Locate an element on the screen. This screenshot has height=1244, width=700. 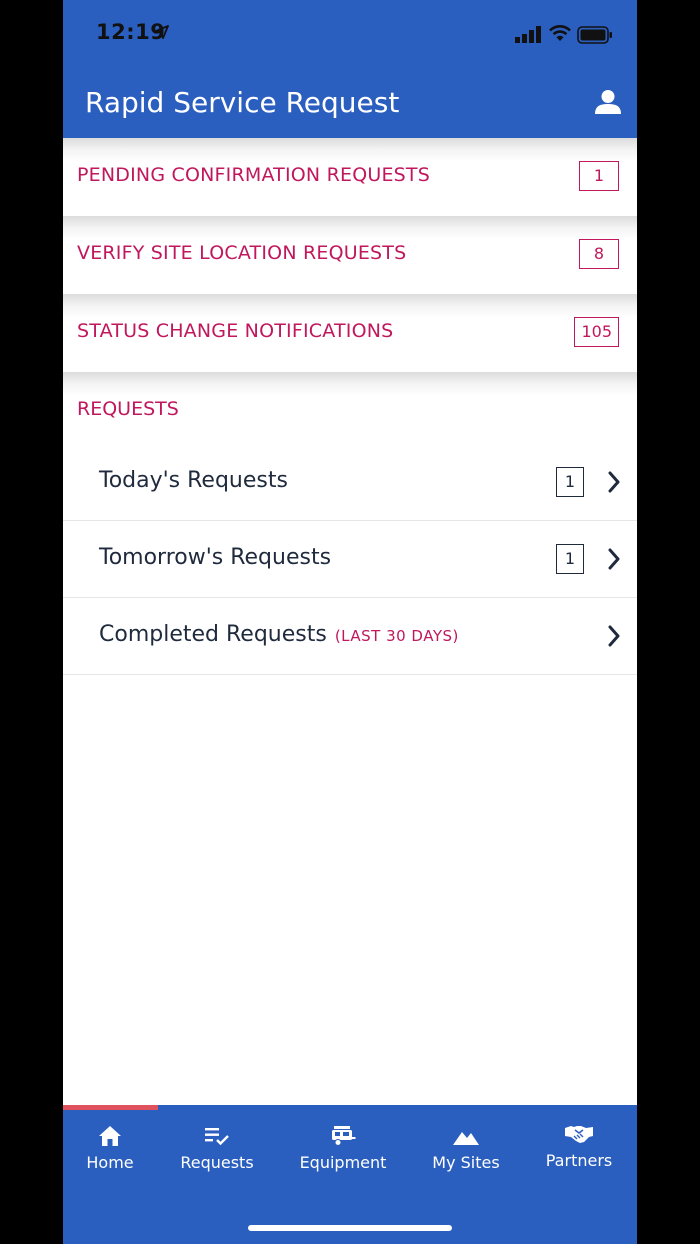
tab-label: Home is located at coordinates (110, 1162).